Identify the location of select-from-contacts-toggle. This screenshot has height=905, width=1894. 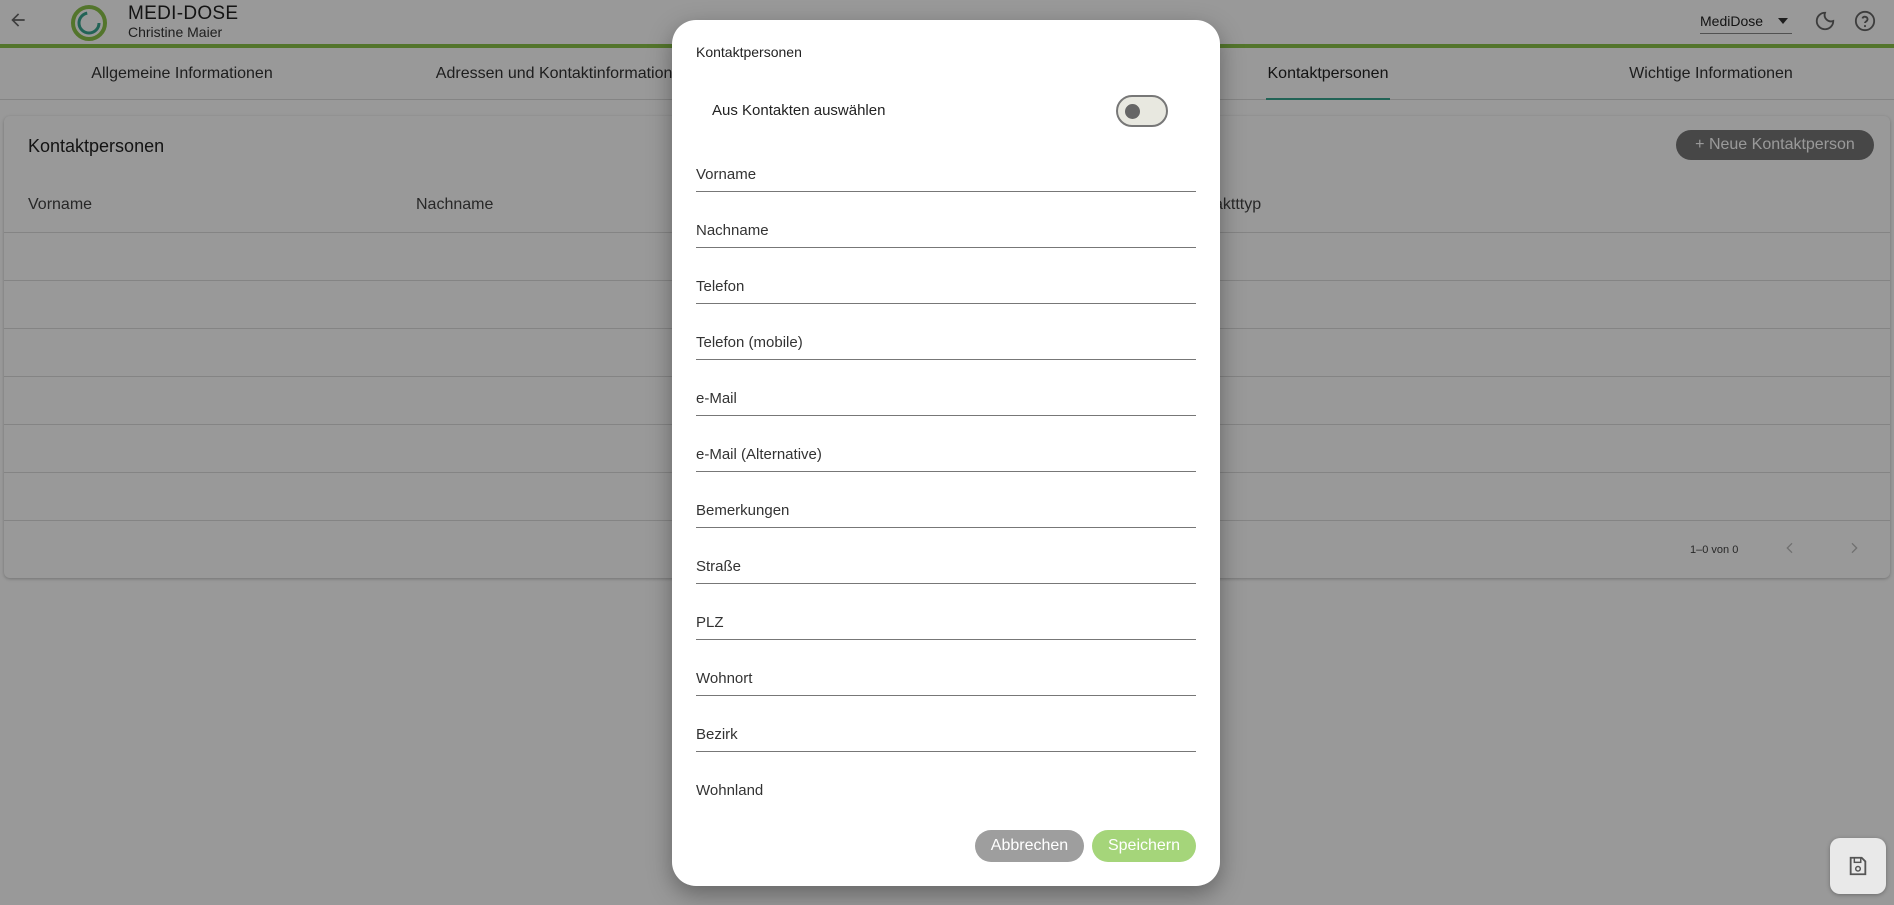
(1142, 111).